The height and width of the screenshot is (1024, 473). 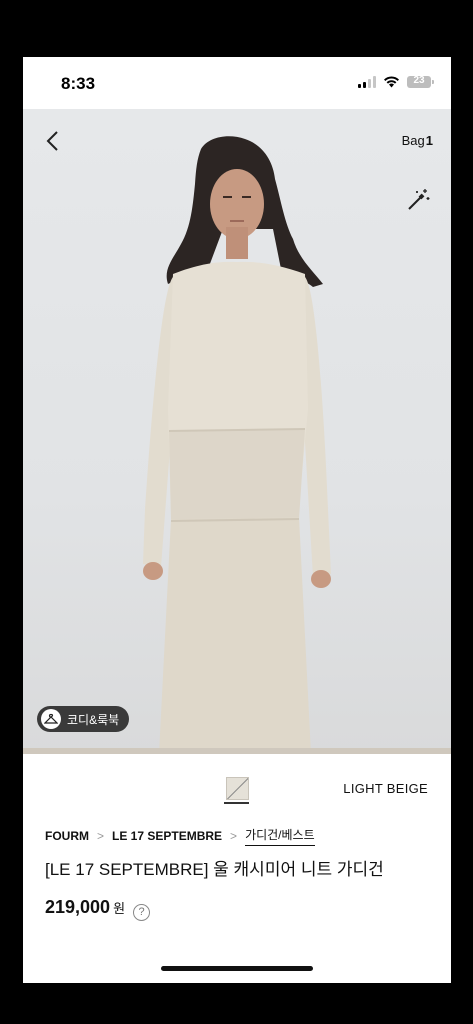 What do you see at coordinates (385, 788) in the screenshot?
I see `color-name: LIGHT BEIGE` at bounding box center [385, 788].